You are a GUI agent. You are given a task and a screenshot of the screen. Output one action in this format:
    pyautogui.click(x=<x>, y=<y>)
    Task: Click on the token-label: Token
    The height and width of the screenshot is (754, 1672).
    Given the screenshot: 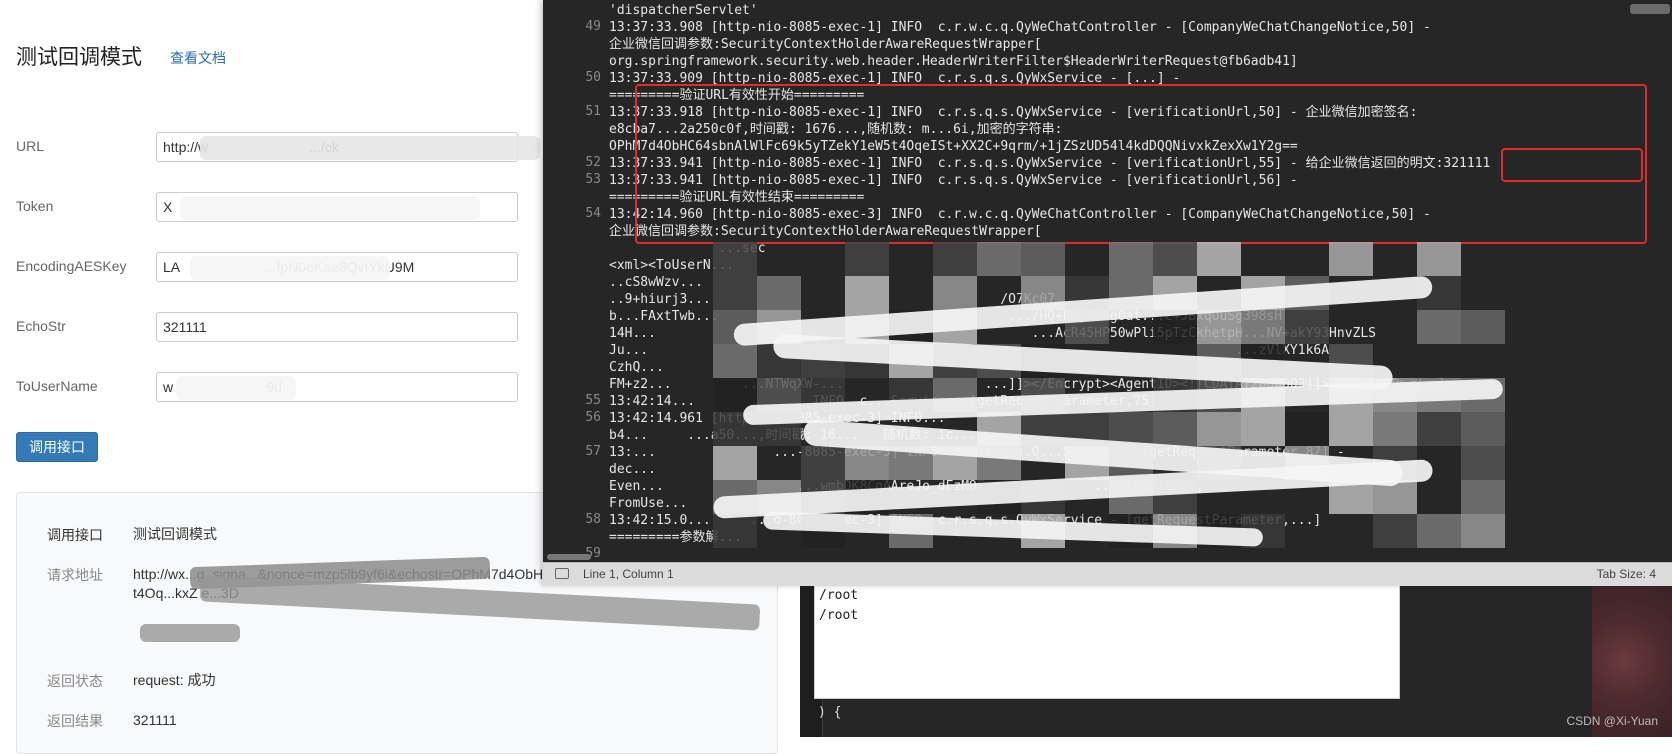 What is the action you would take?
    pyautogui.click(x=35, y=206)
    